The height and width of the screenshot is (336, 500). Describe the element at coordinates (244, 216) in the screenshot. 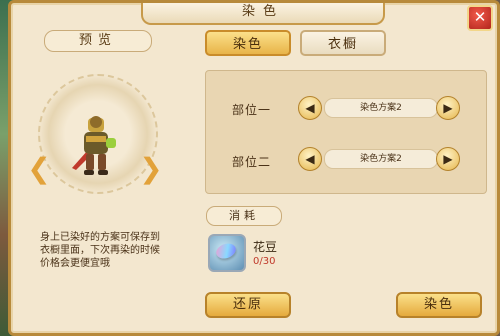

I see `consume-label: 消耗` at that location.